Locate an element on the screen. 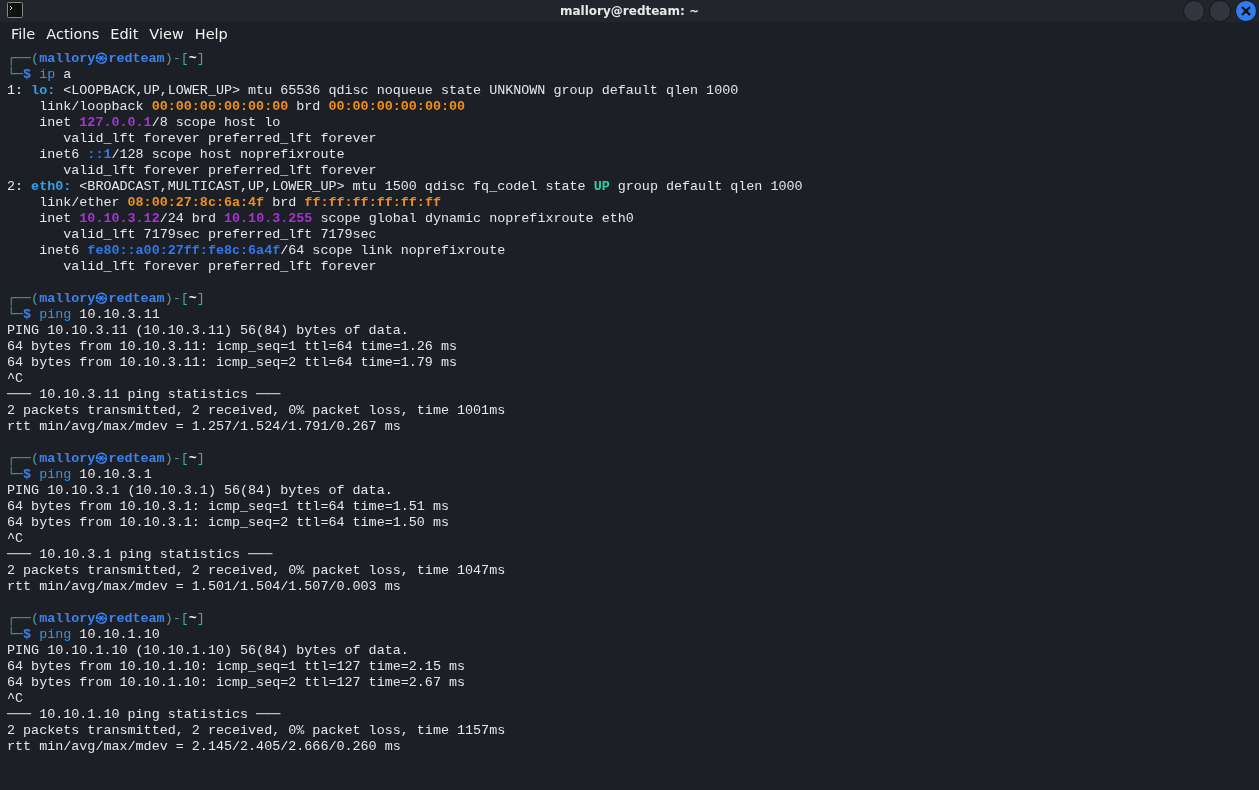 The height and width of the screenshot is (790, 1259). menu-item: Edit is located at coordinates (127, 35).